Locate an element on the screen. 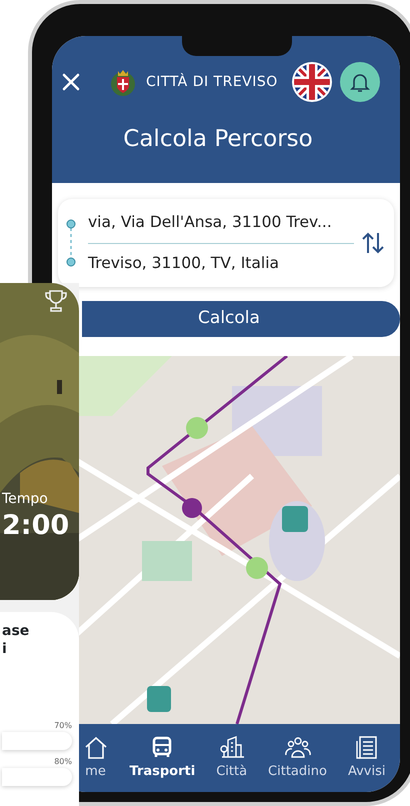 The width and height of the screenshot is (410, 806). bell-icon is located at coordinates (360, 82).